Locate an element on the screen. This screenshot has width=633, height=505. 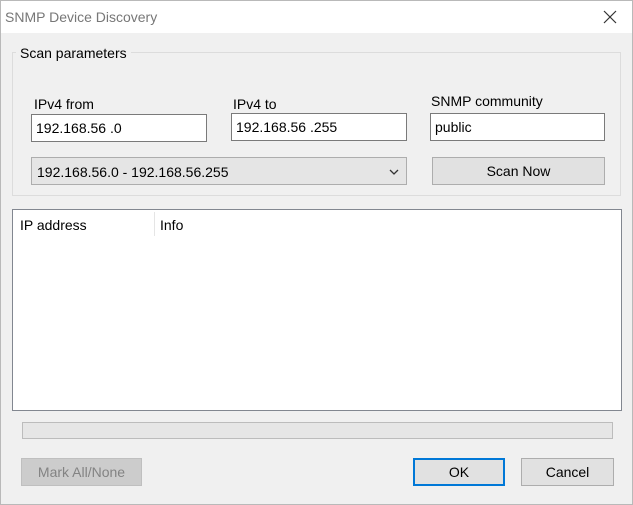
ipv4-from-label: IPv4 from is located at coordinates (64, 104).